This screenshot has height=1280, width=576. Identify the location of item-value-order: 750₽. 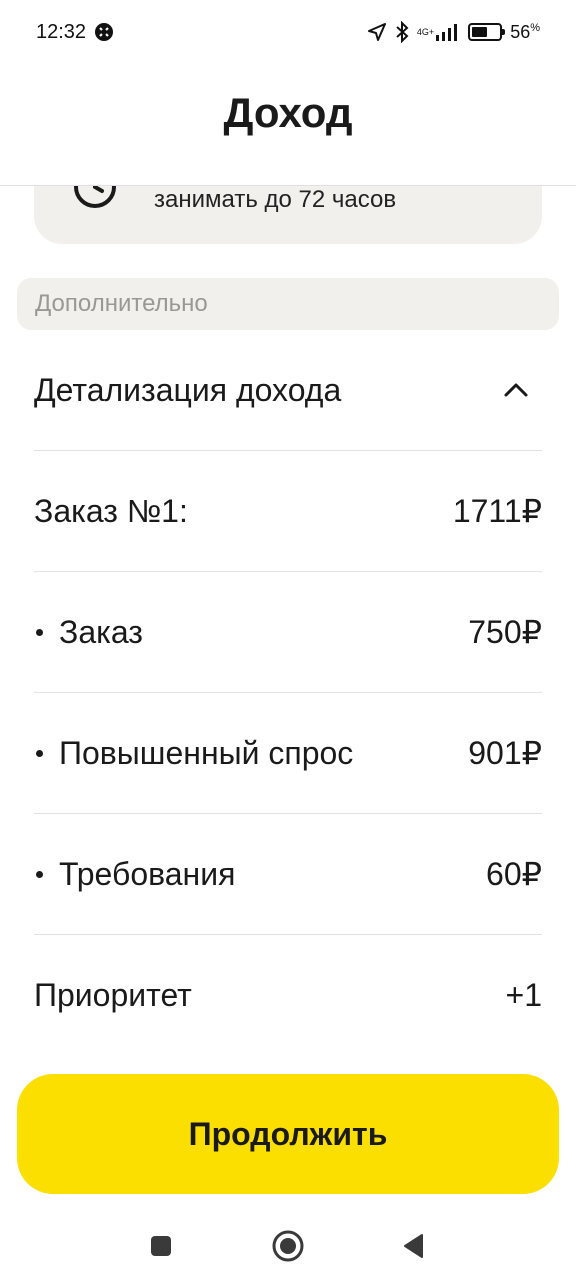
(505, 632).